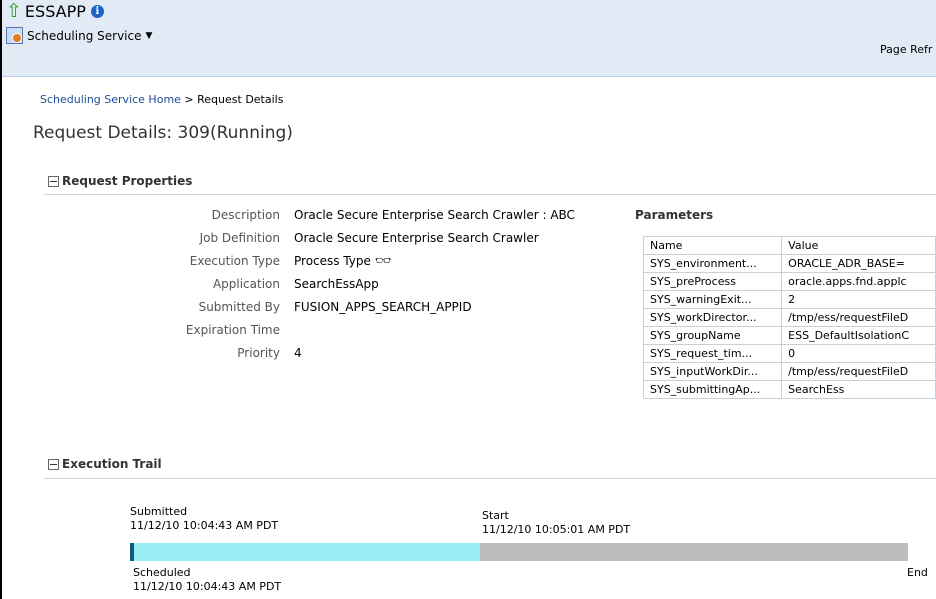  Describe the element at coordinates (712, 281) in the screenshot. I see `param-name: SYS_preProcess` at that location.